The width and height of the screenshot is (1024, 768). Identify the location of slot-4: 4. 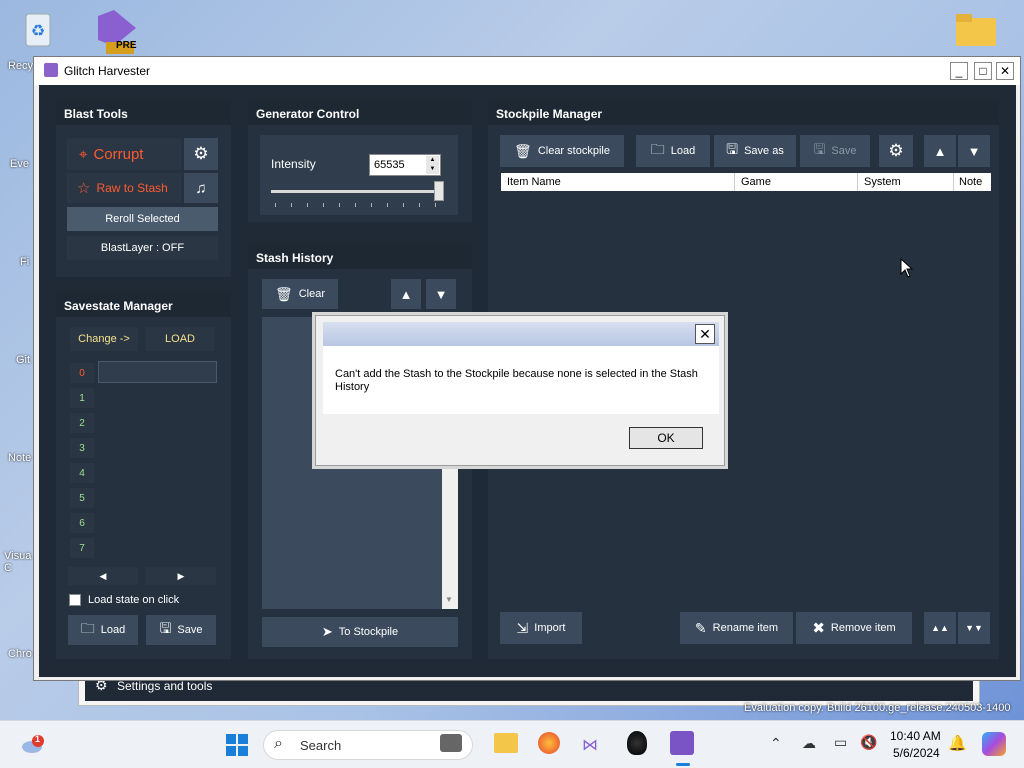
(82, 473).